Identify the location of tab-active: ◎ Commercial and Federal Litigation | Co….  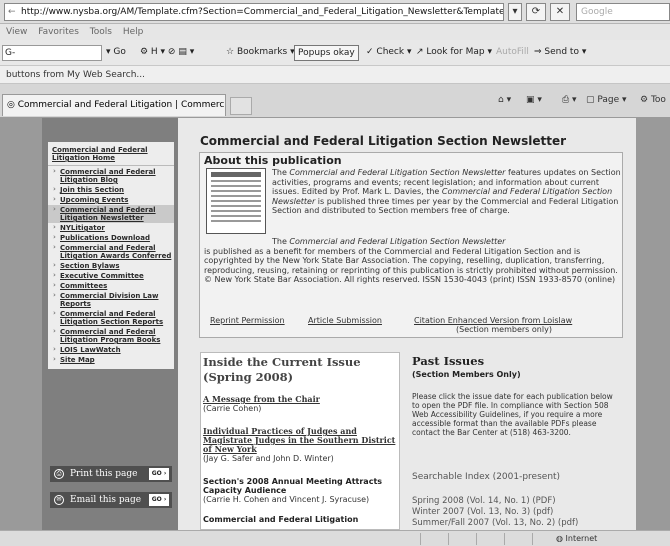
(114, 105).